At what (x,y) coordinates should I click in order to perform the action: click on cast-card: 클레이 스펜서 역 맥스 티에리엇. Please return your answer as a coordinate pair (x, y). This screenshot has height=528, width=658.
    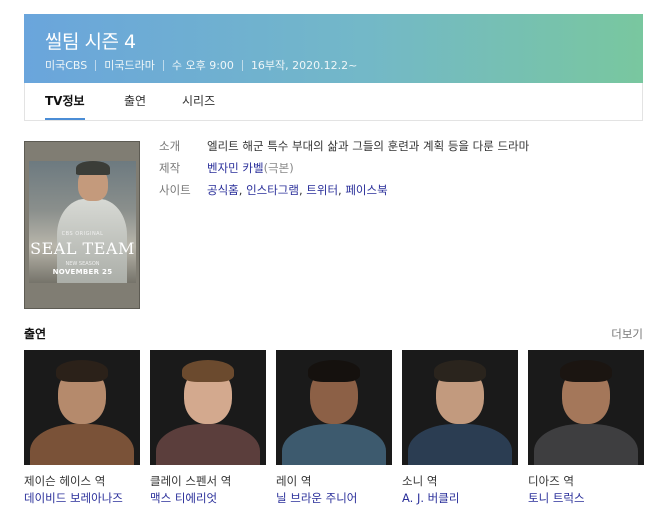
    Looking at the image, I should click on (208, 428).